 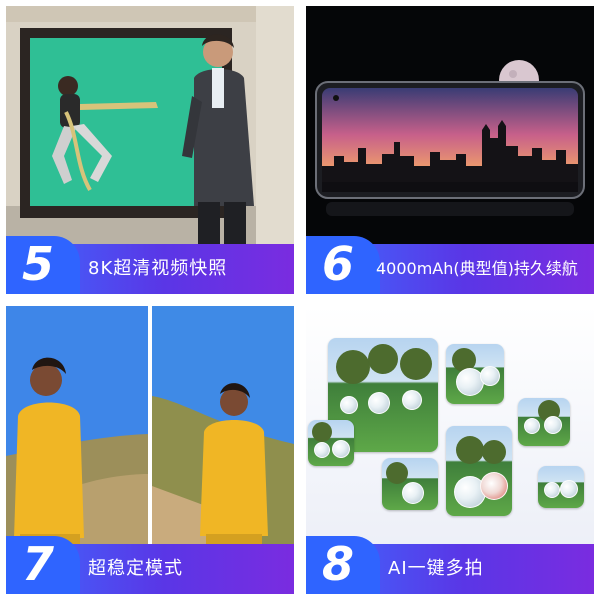 What do you see at coordinates (37, 564) in the screenshot?
I see `feature-number: 7` at bounding box center [37, 564].